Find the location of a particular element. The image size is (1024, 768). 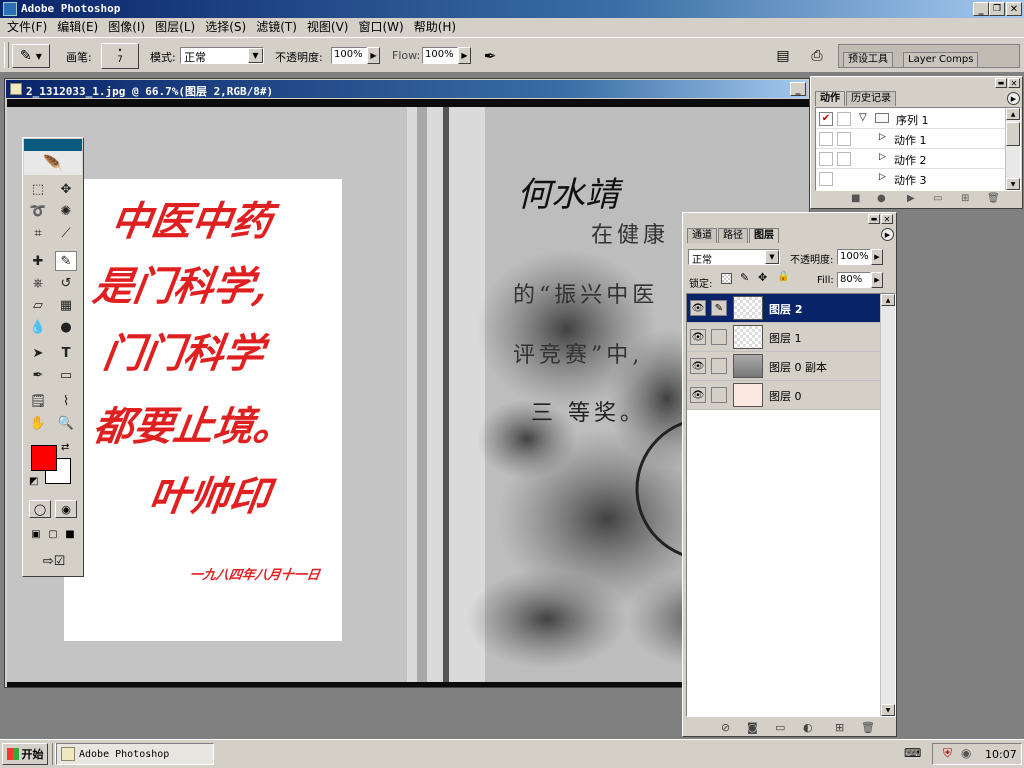

screen-mode-standard-icon: ▣ is located at coordinates (36, 534).